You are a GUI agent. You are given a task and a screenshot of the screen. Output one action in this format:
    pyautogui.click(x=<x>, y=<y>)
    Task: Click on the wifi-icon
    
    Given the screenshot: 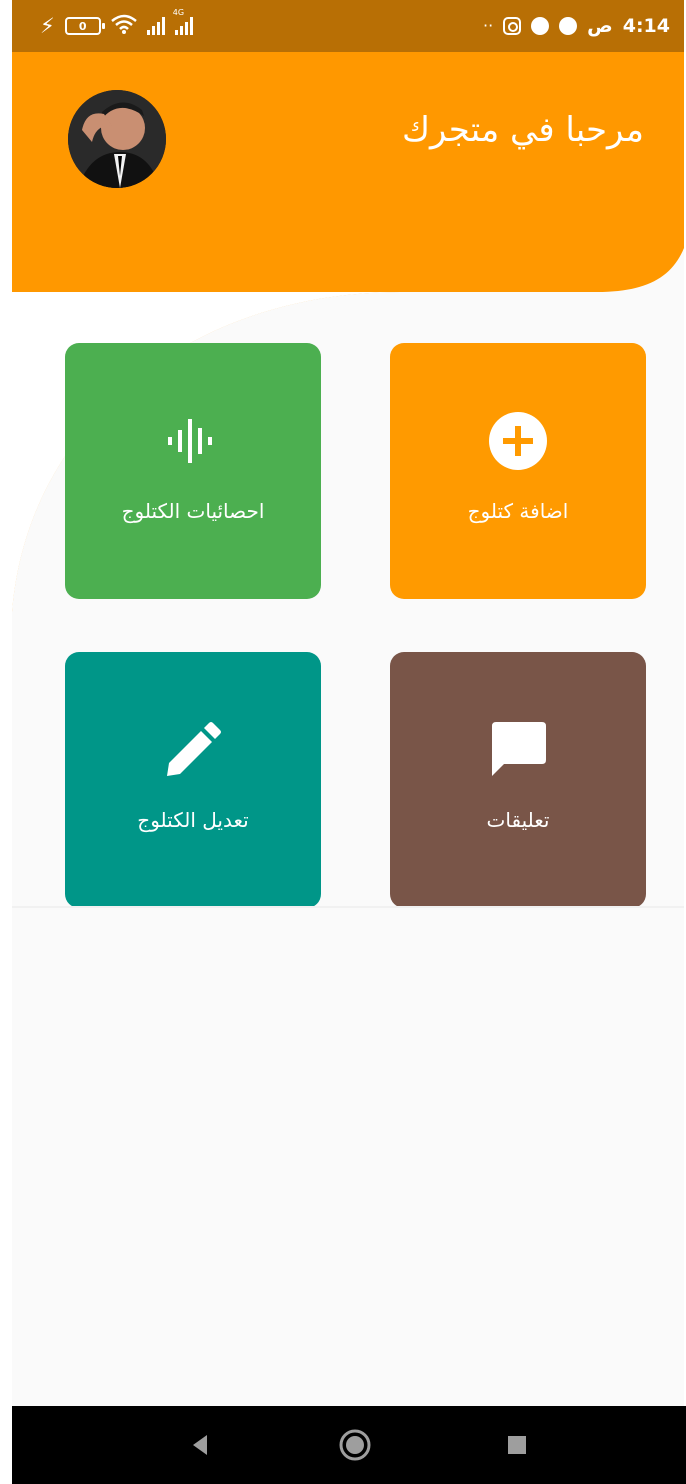 What is the action you would take?
    pyautogui.click(x=123, y=26)
    